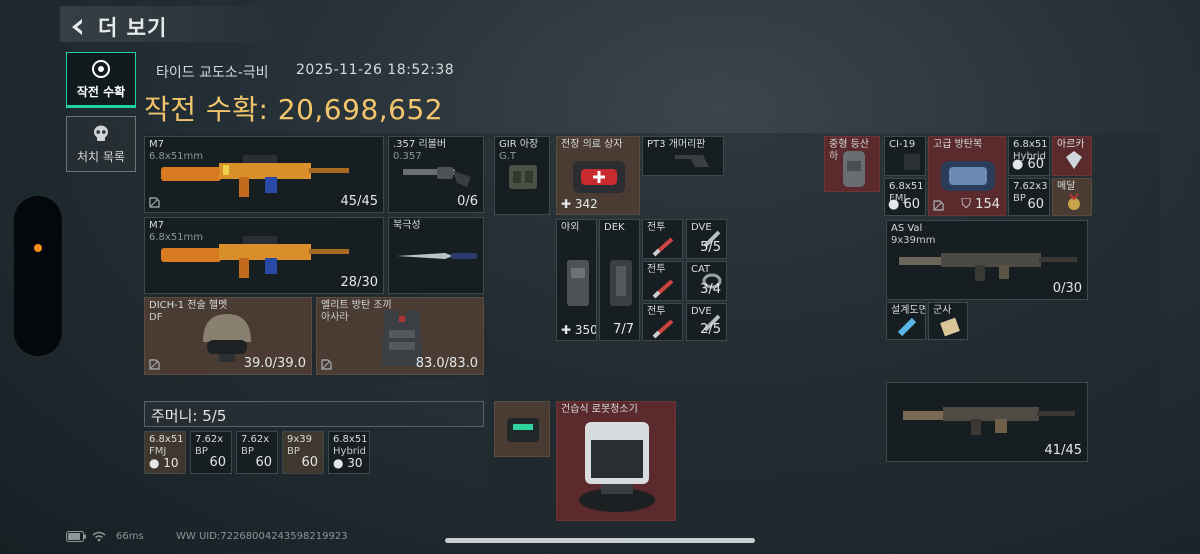 Image resolution: width=1200 pixels, height=554 pixels. What do you see at coordinates (171, 463) in the screenshot?
I see `ammo-count-value: 10` at bounding box center [171, 463].